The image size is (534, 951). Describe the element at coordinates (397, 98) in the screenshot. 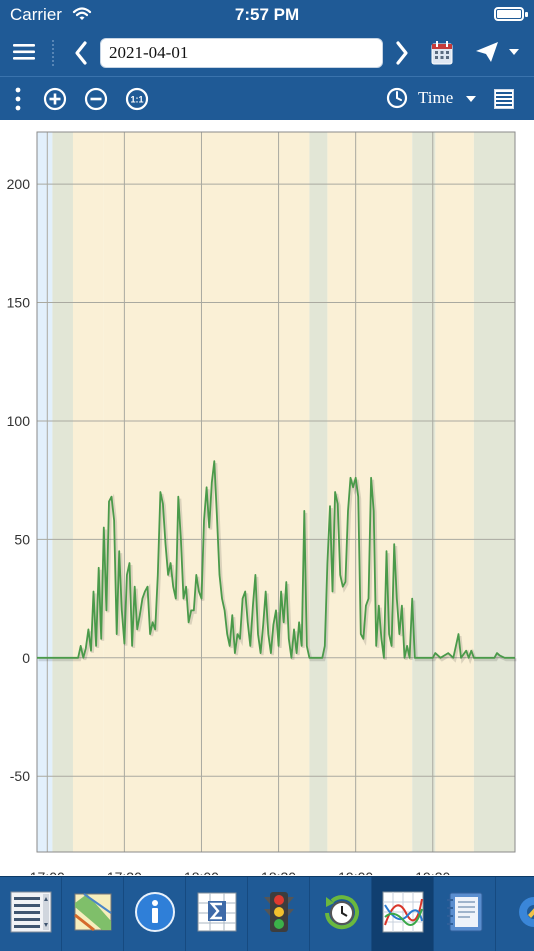

I see `clock-icon` at that location.